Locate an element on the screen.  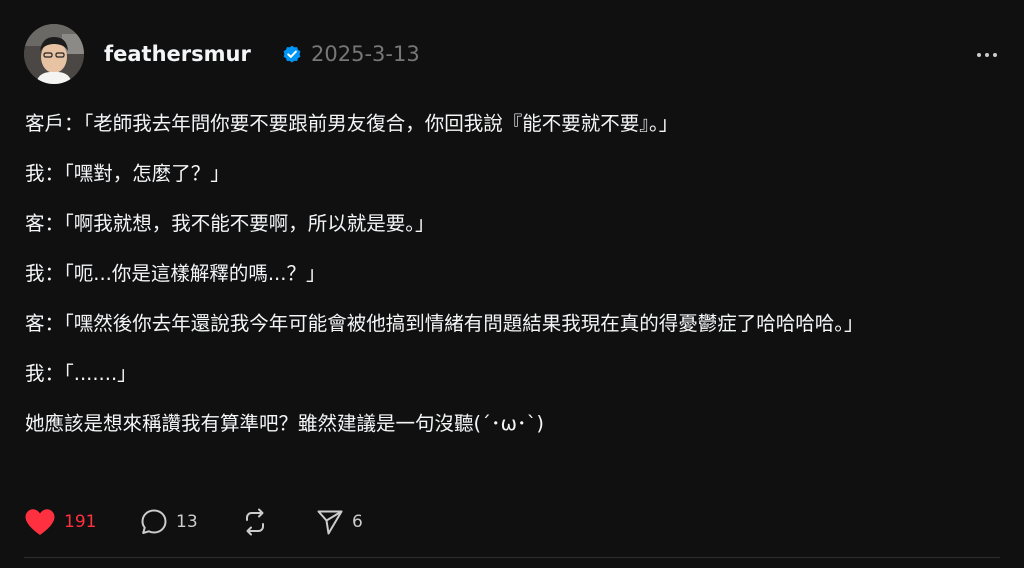
post-paragraph: 我：「嘿對，怎麼了？」 is located at coordinates (127, 173).